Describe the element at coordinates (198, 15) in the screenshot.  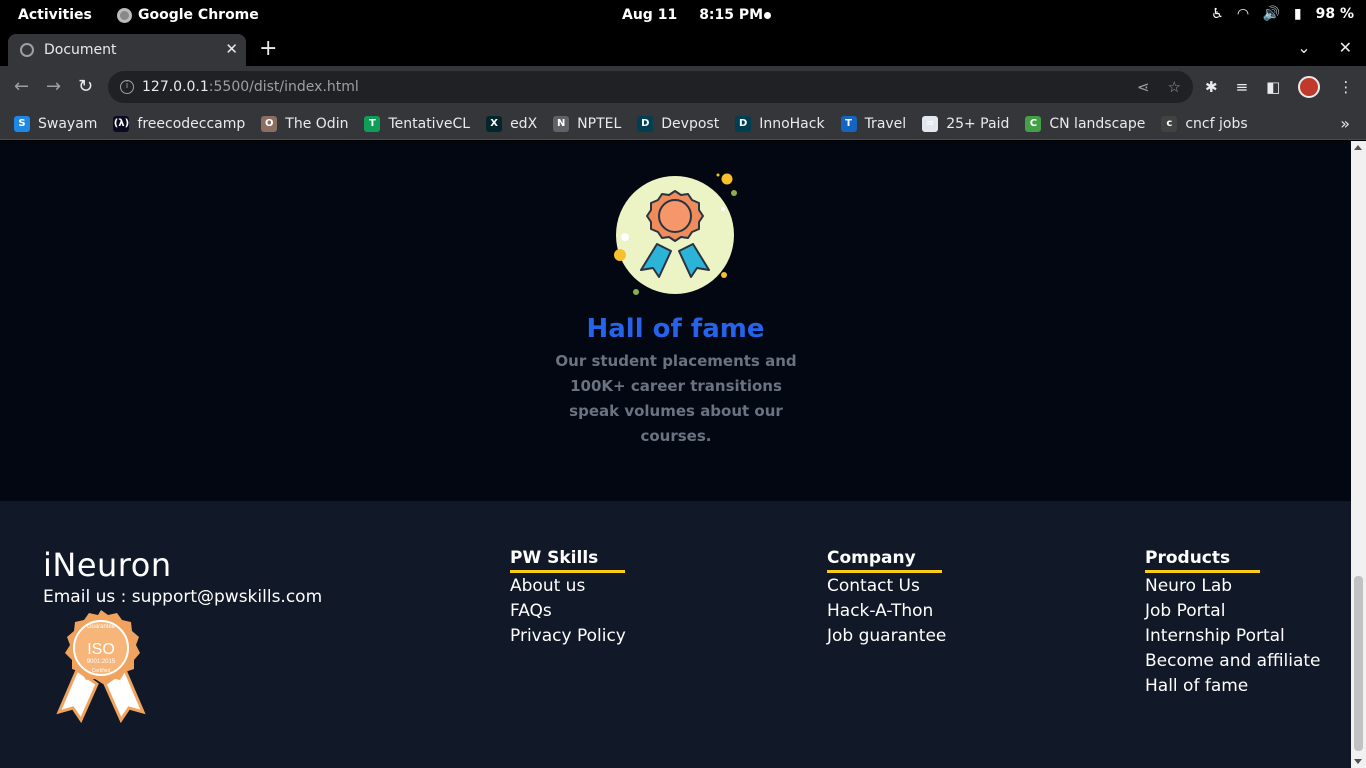
I see `app-name: Google Chrome` at that location.